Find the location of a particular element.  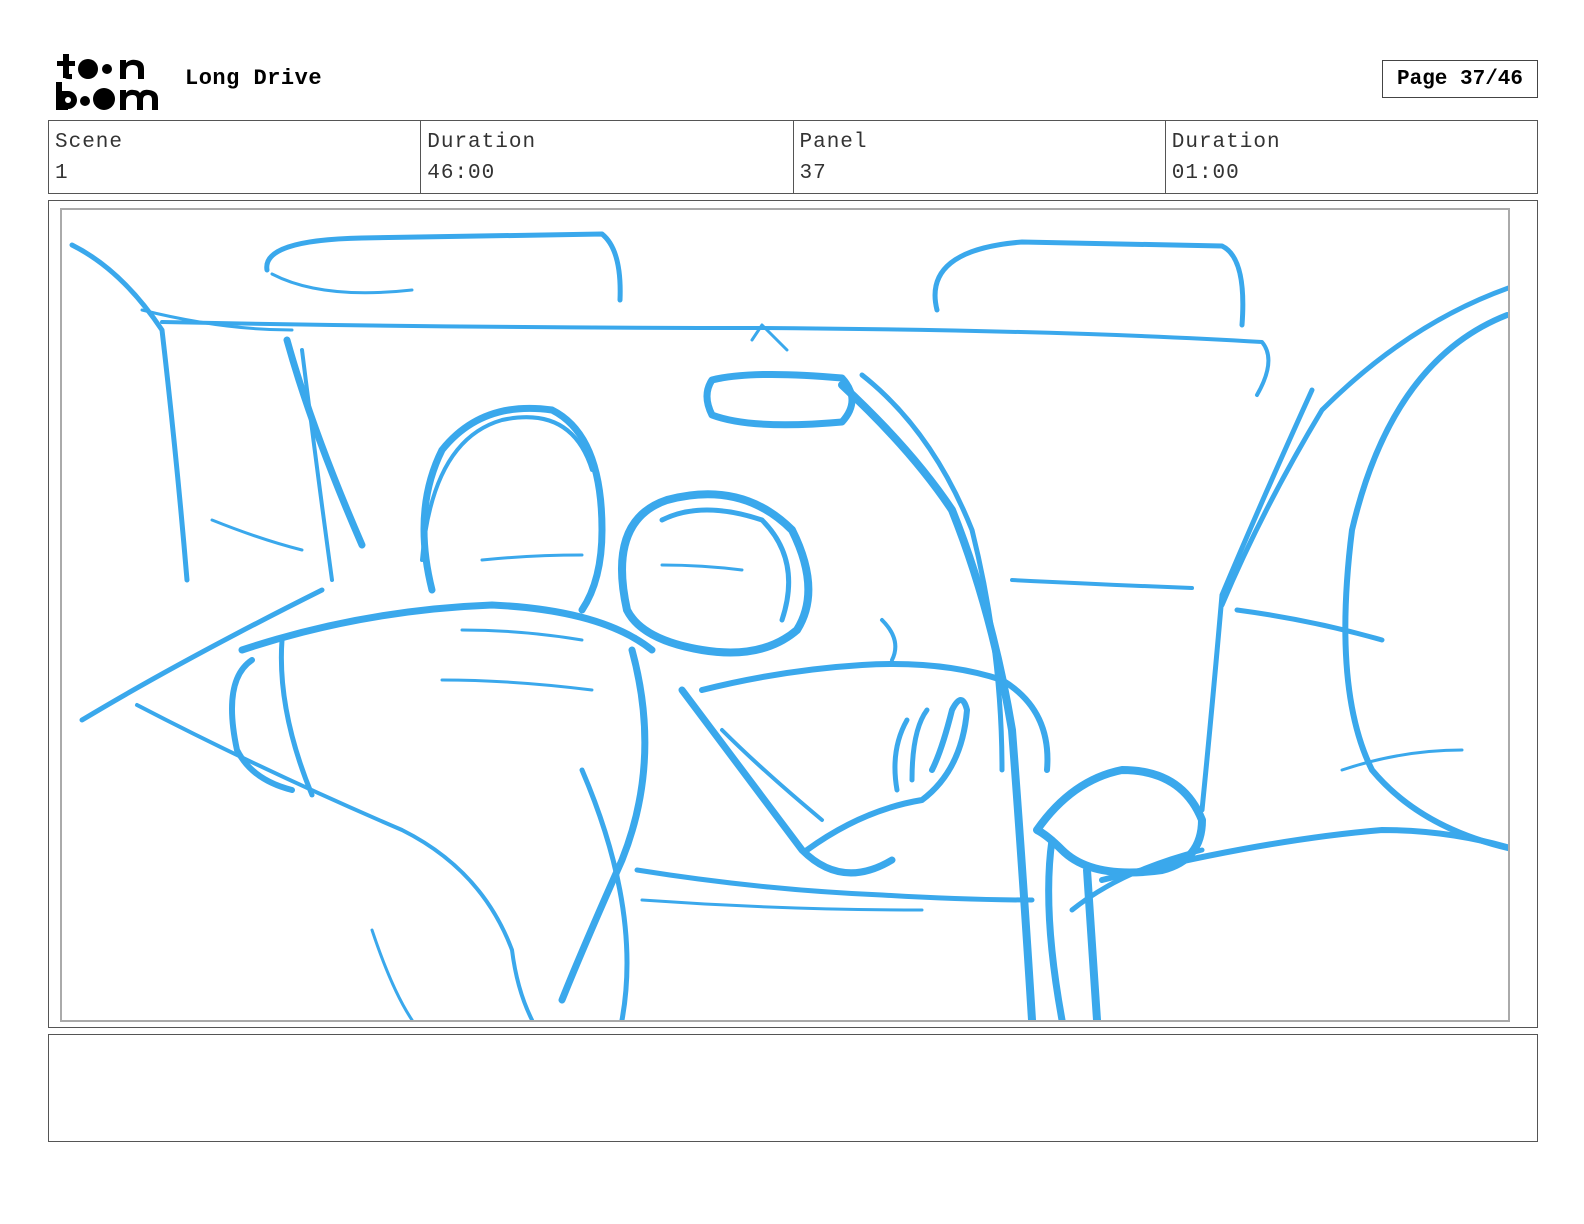

panel-duration-value: 01:00 is located at coordinates (1205, 173).